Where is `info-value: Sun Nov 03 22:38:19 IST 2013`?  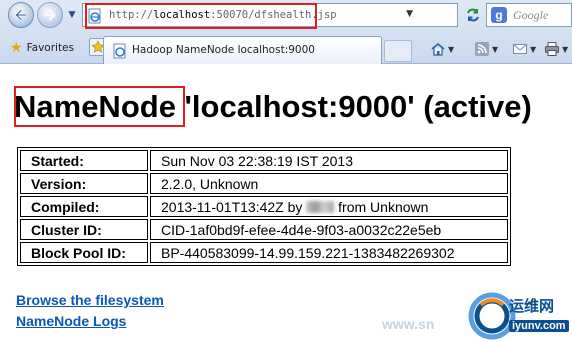
info-value: Sun Nov 03 22:38:19 IST 2013 is located at coordinates (329, 160).